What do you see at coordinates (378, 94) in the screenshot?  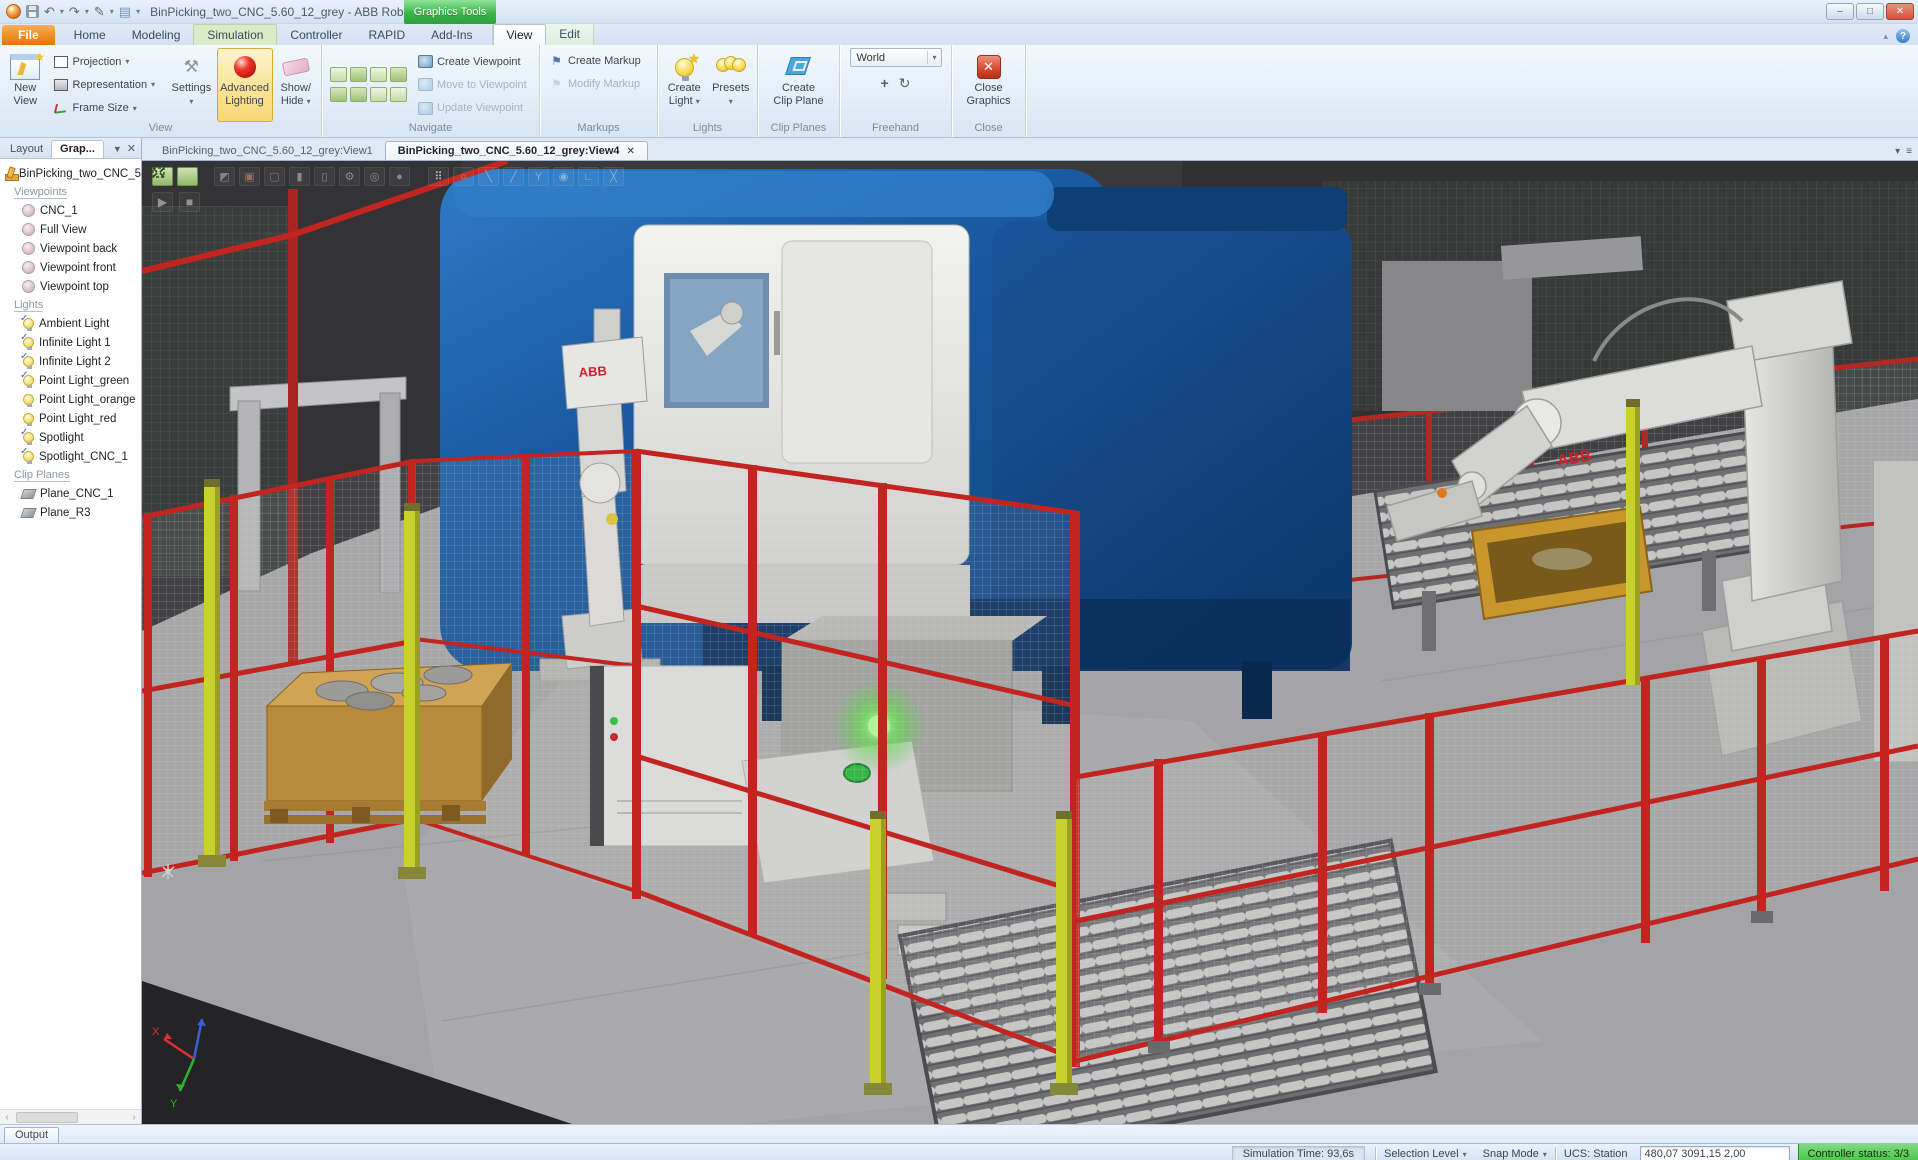 I see `home-view-icon` at bounding box center [378, 94].